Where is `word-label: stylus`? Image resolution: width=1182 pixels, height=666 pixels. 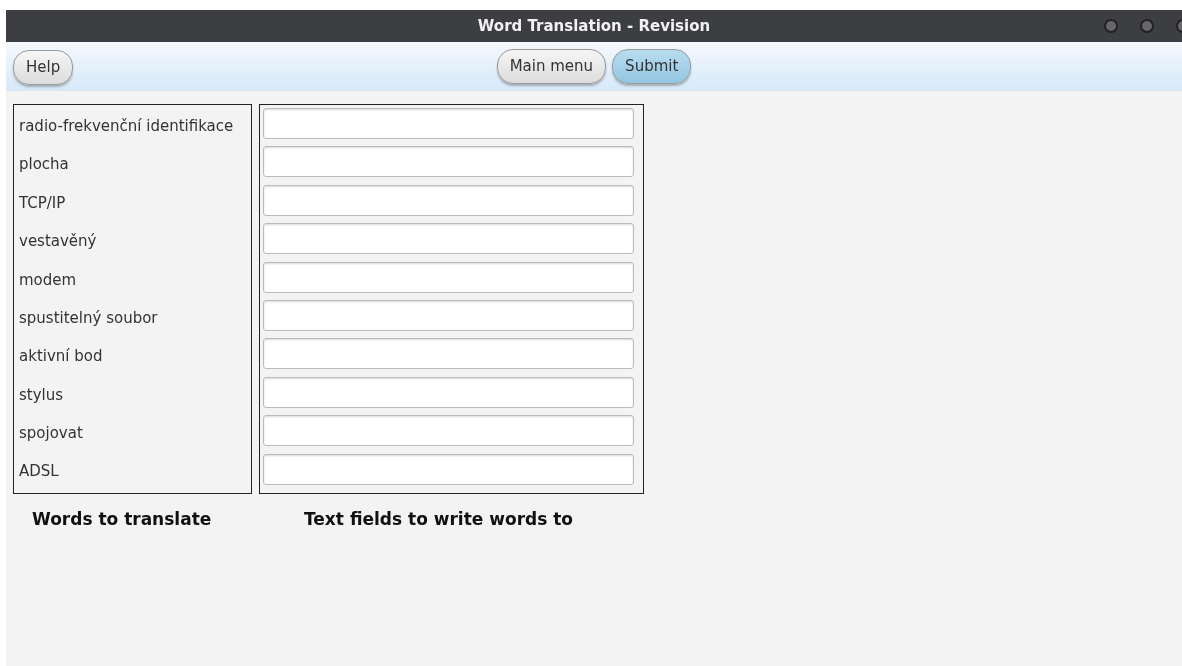 word-label: stylus is located at coordinates (42, 395).